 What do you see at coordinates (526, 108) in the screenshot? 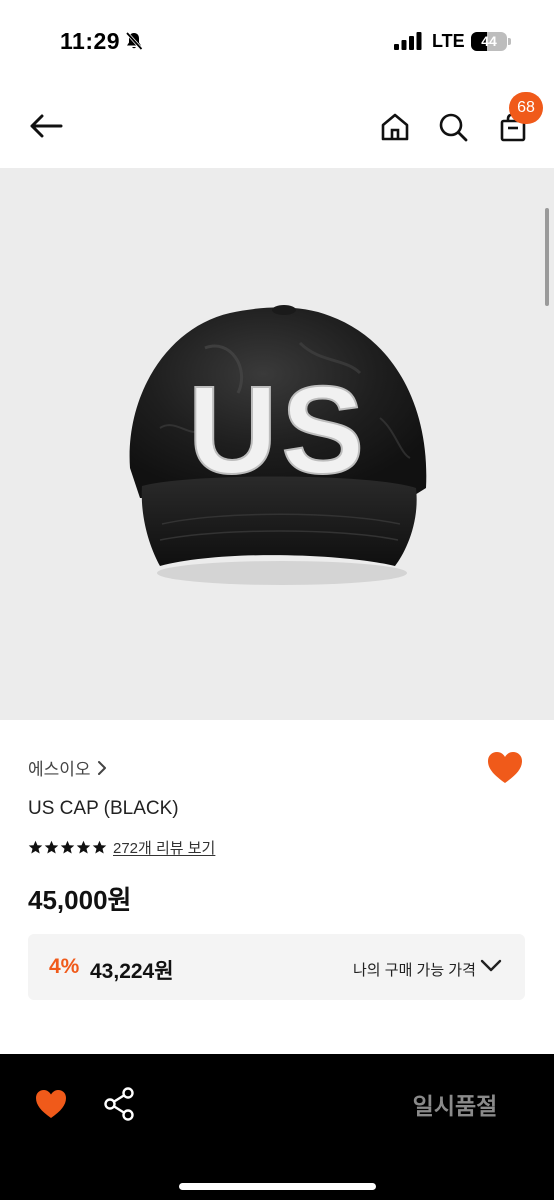
I see `cart-count-badge: 68` at bounding box center [526, 108].